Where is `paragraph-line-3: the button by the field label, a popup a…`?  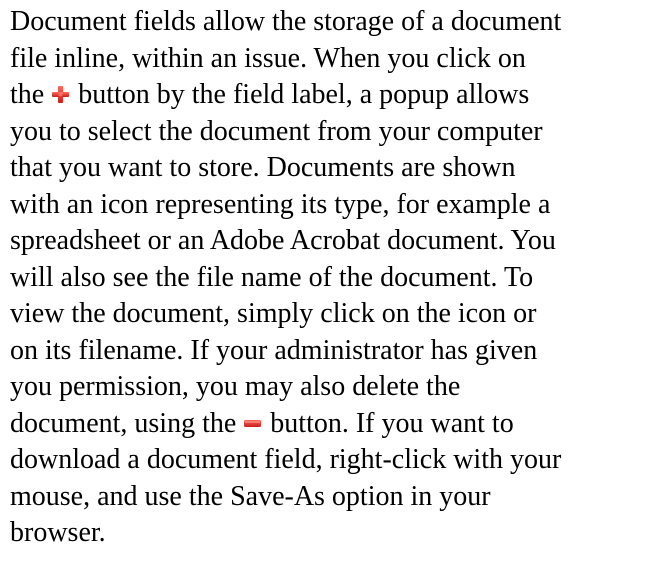
paragraph-line-3: the button by the field label, a popup a… is located at coordinates (332, 95).